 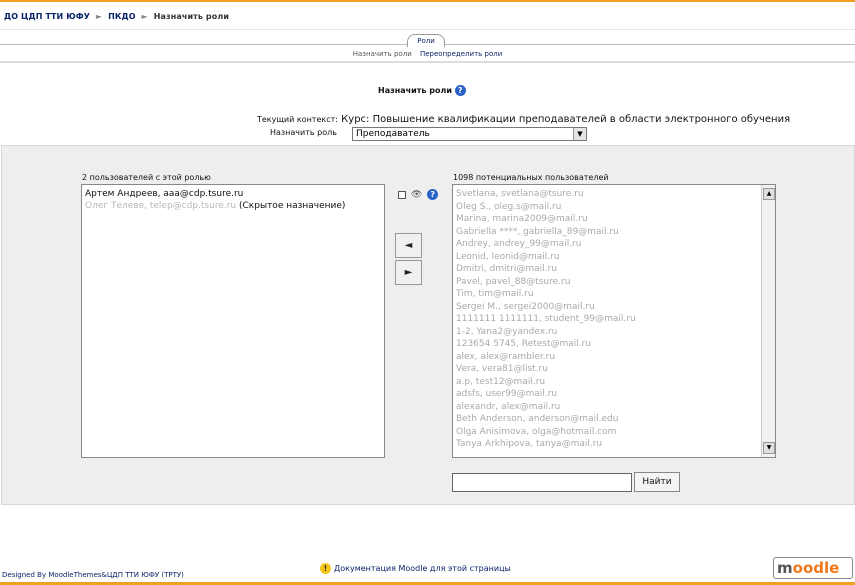 What do you see at coordinates (325, 568) in the screenshot?
I see `info-icon: !` at bounding box center [325, 568].